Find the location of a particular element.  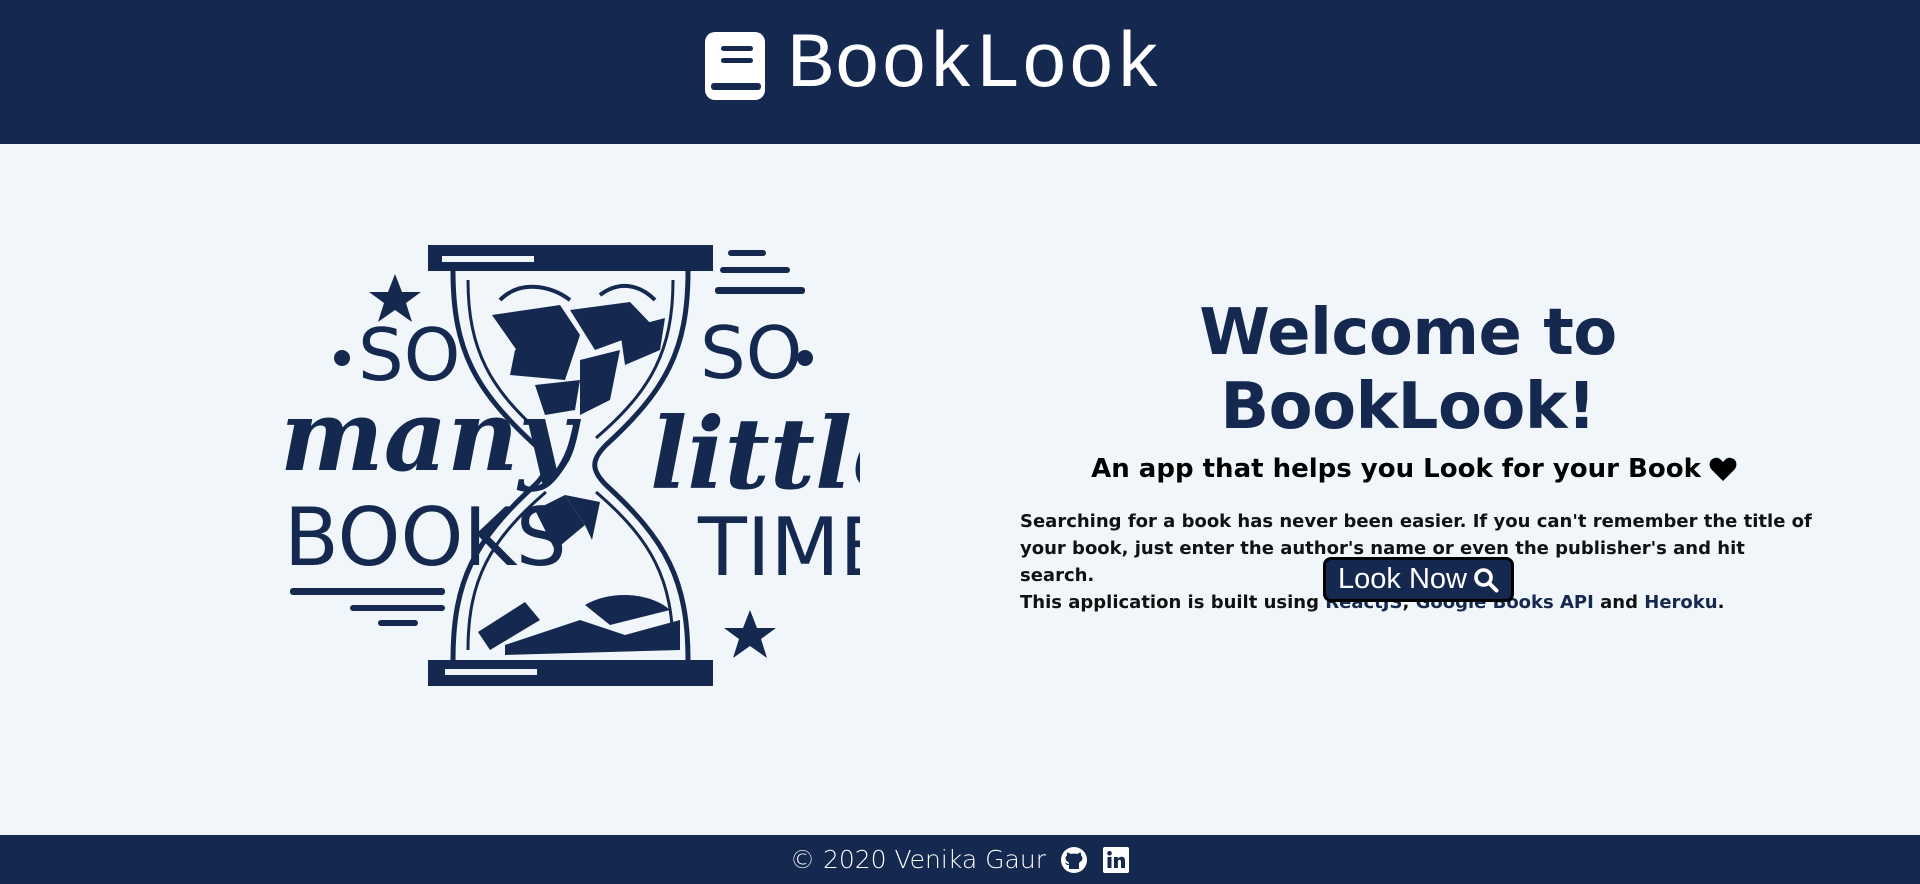

brand-logo: BookLook is located at coordinates (932, 66).